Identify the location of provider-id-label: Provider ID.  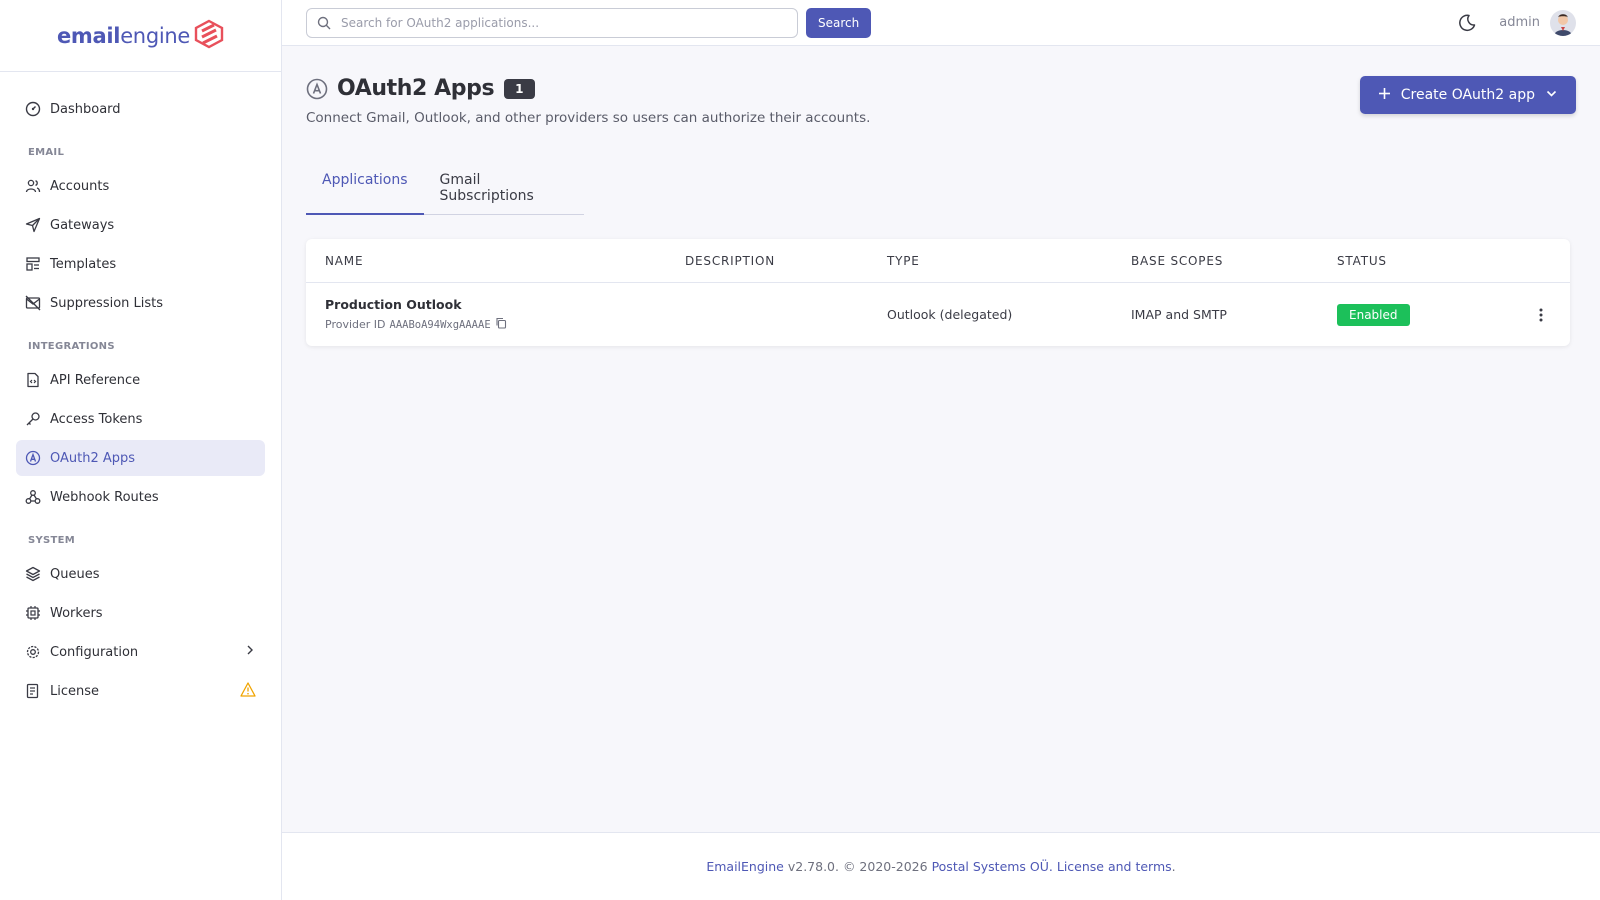
(355, 324).